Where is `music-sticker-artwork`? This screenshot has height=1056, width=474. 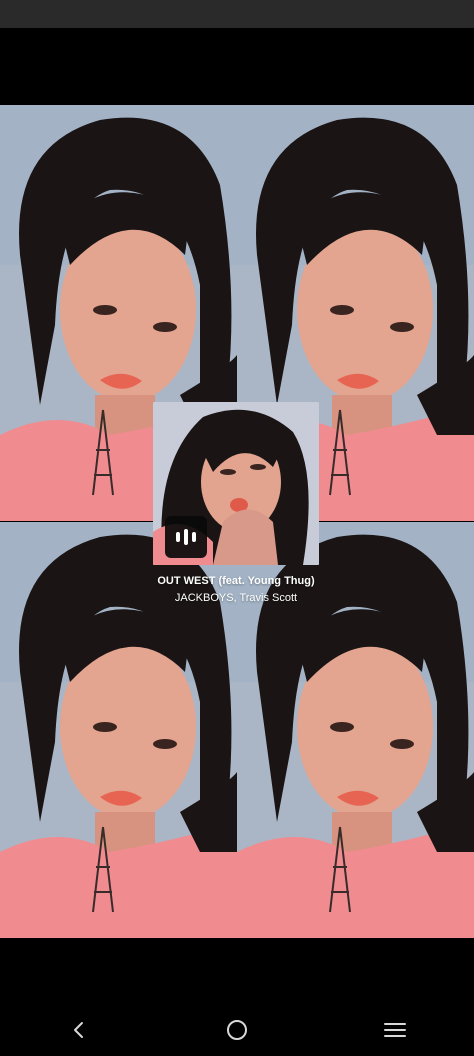
music-sticker-artwork is located at coordinates (236, 483).